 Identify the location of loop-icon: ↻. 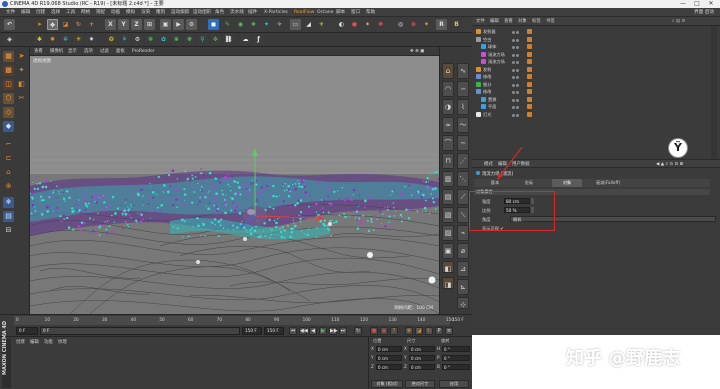
(358, 331).